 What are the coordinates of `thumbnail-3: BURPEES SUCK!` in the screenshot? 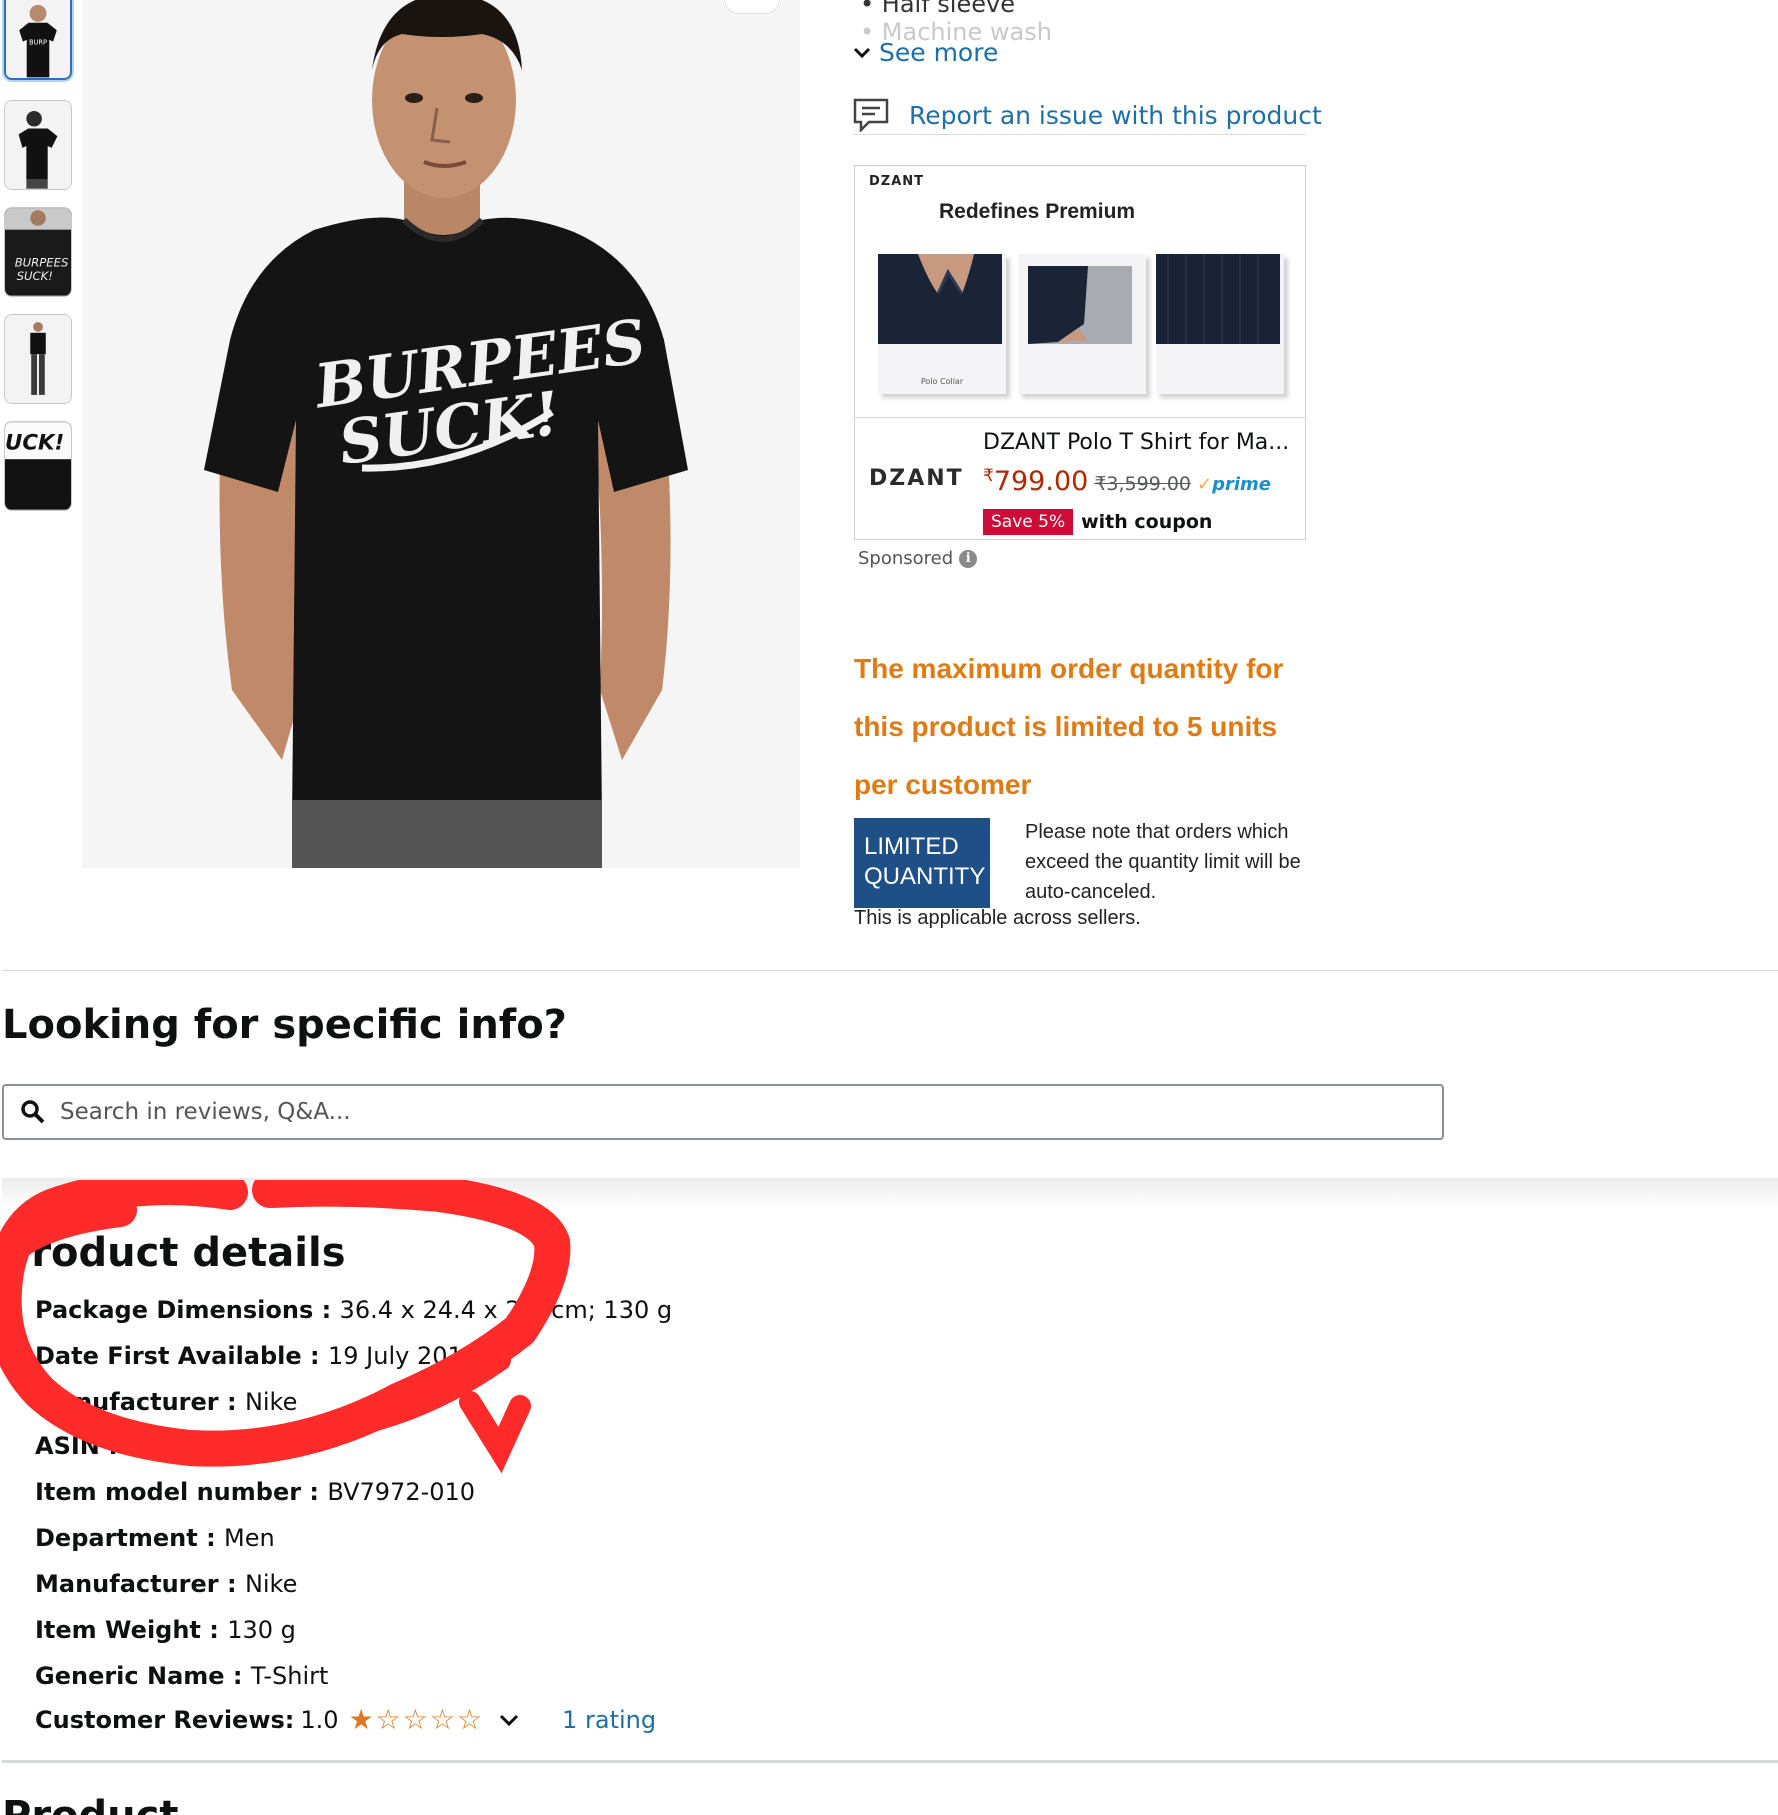 It's located at (38, 252).